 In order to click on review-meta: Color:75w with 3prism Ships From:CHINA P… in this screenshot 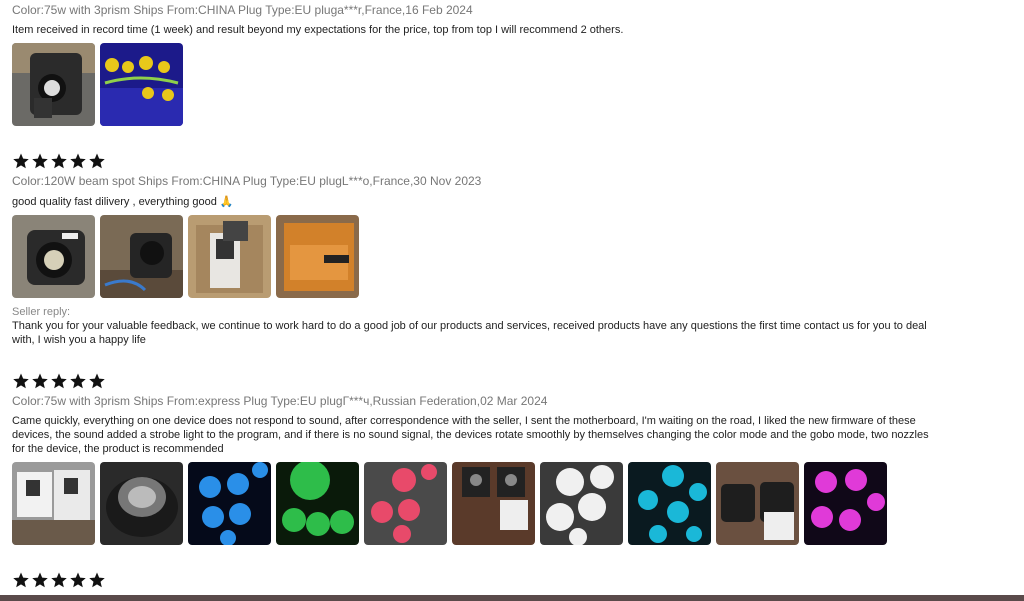, I will do `click(242, 10)`.